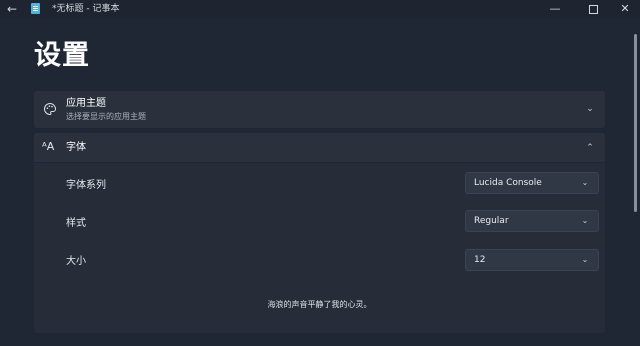 Image resolution: width=640 pixels, height=346 pixels. What do you see at coordinates (76, 261) in the screenshot?
I see `font-size-label: 大小` at bounding box center [76, 261].